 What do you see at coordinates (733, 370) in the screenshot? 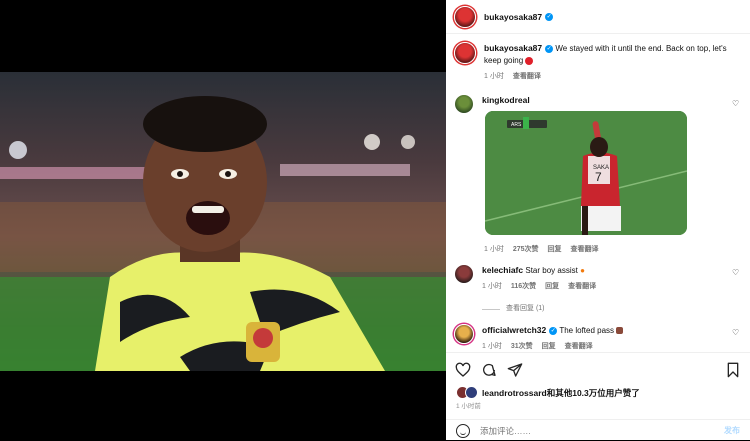
I see `save-icon` at bounding box center [733, 370].